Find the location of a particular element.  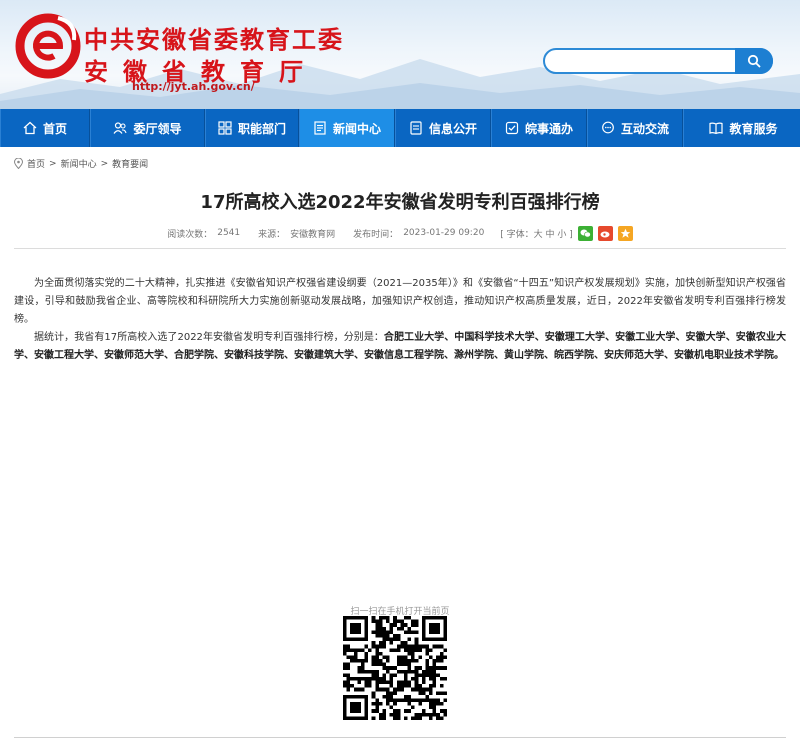

weibo-share-button is located at coordinates (605, 233).